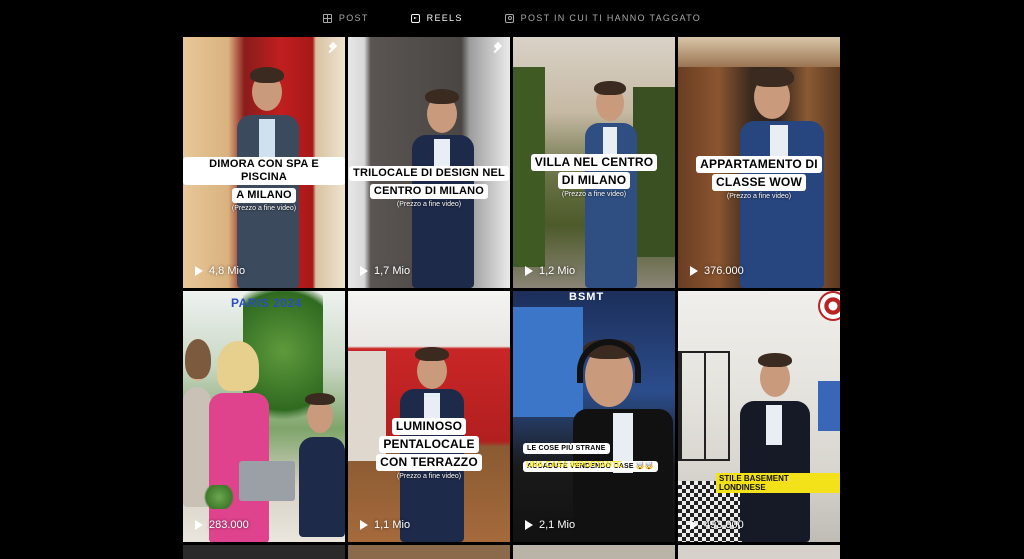  What do you see at coordinates (327, 18) in the screenshot?
I see `grid-icon` at bounding box center [327, 18].